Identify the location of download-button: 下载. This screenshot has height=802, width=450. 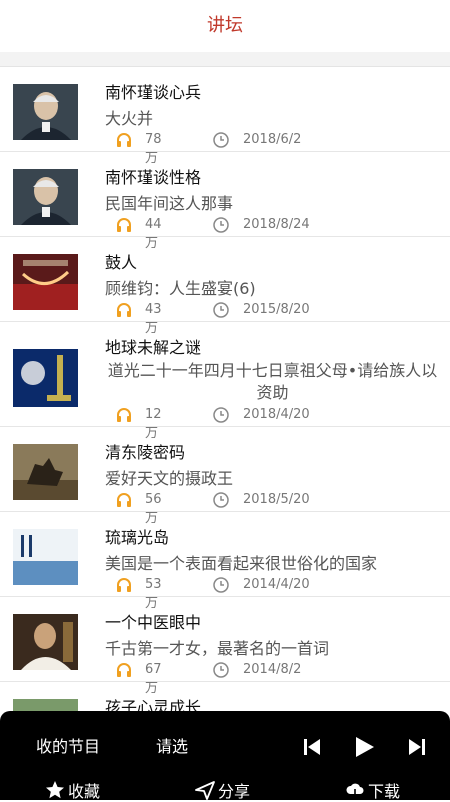
(372, 790).